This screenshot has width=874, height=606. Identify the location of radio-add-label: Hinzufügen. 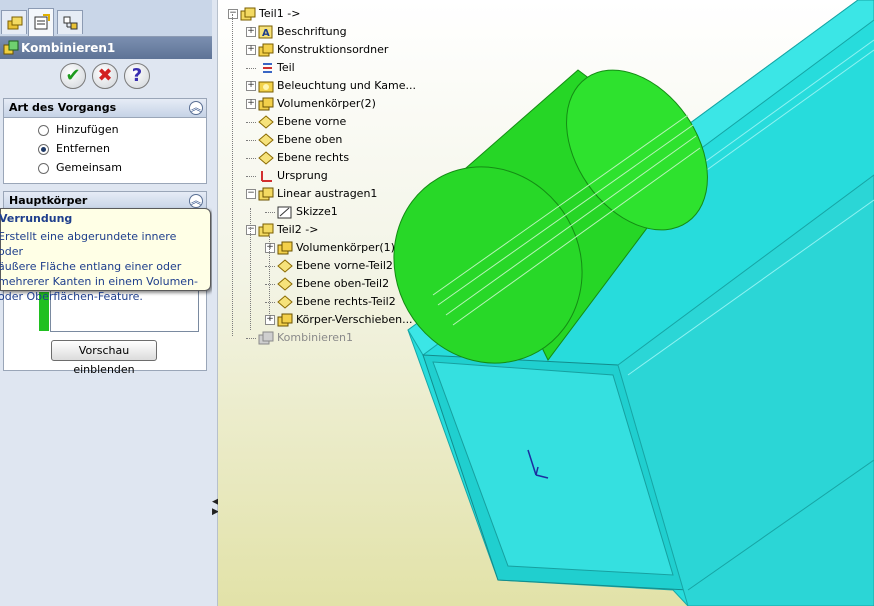
(87, 129).